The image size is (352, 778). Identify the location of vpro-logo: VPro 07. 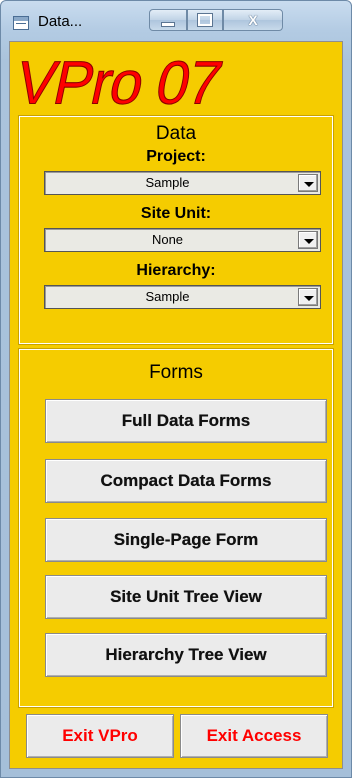
(119, 83).